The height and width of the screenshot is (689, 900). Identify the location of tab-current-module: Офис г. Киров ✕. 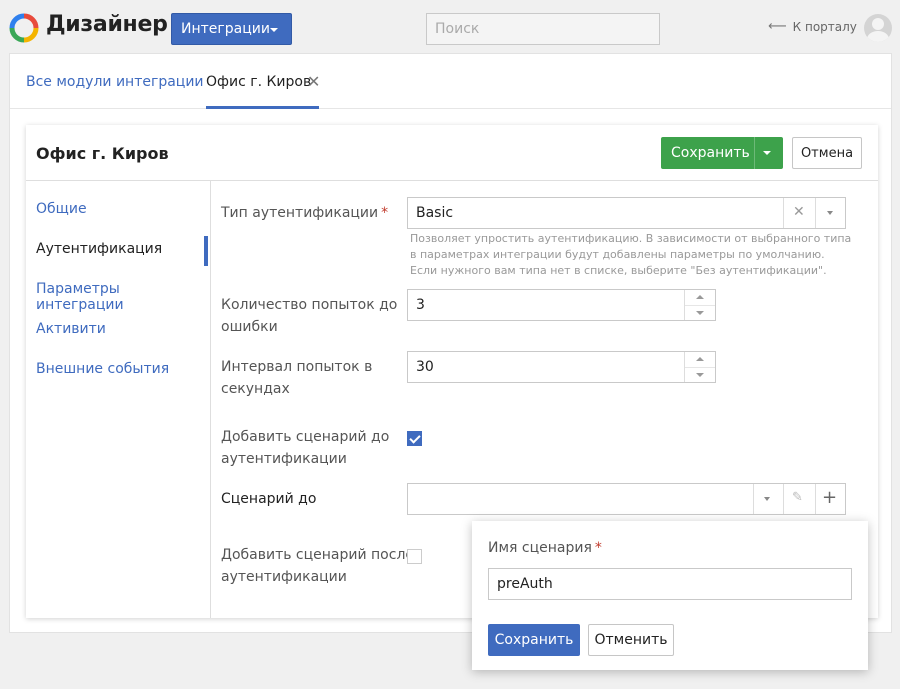
(263, 81).